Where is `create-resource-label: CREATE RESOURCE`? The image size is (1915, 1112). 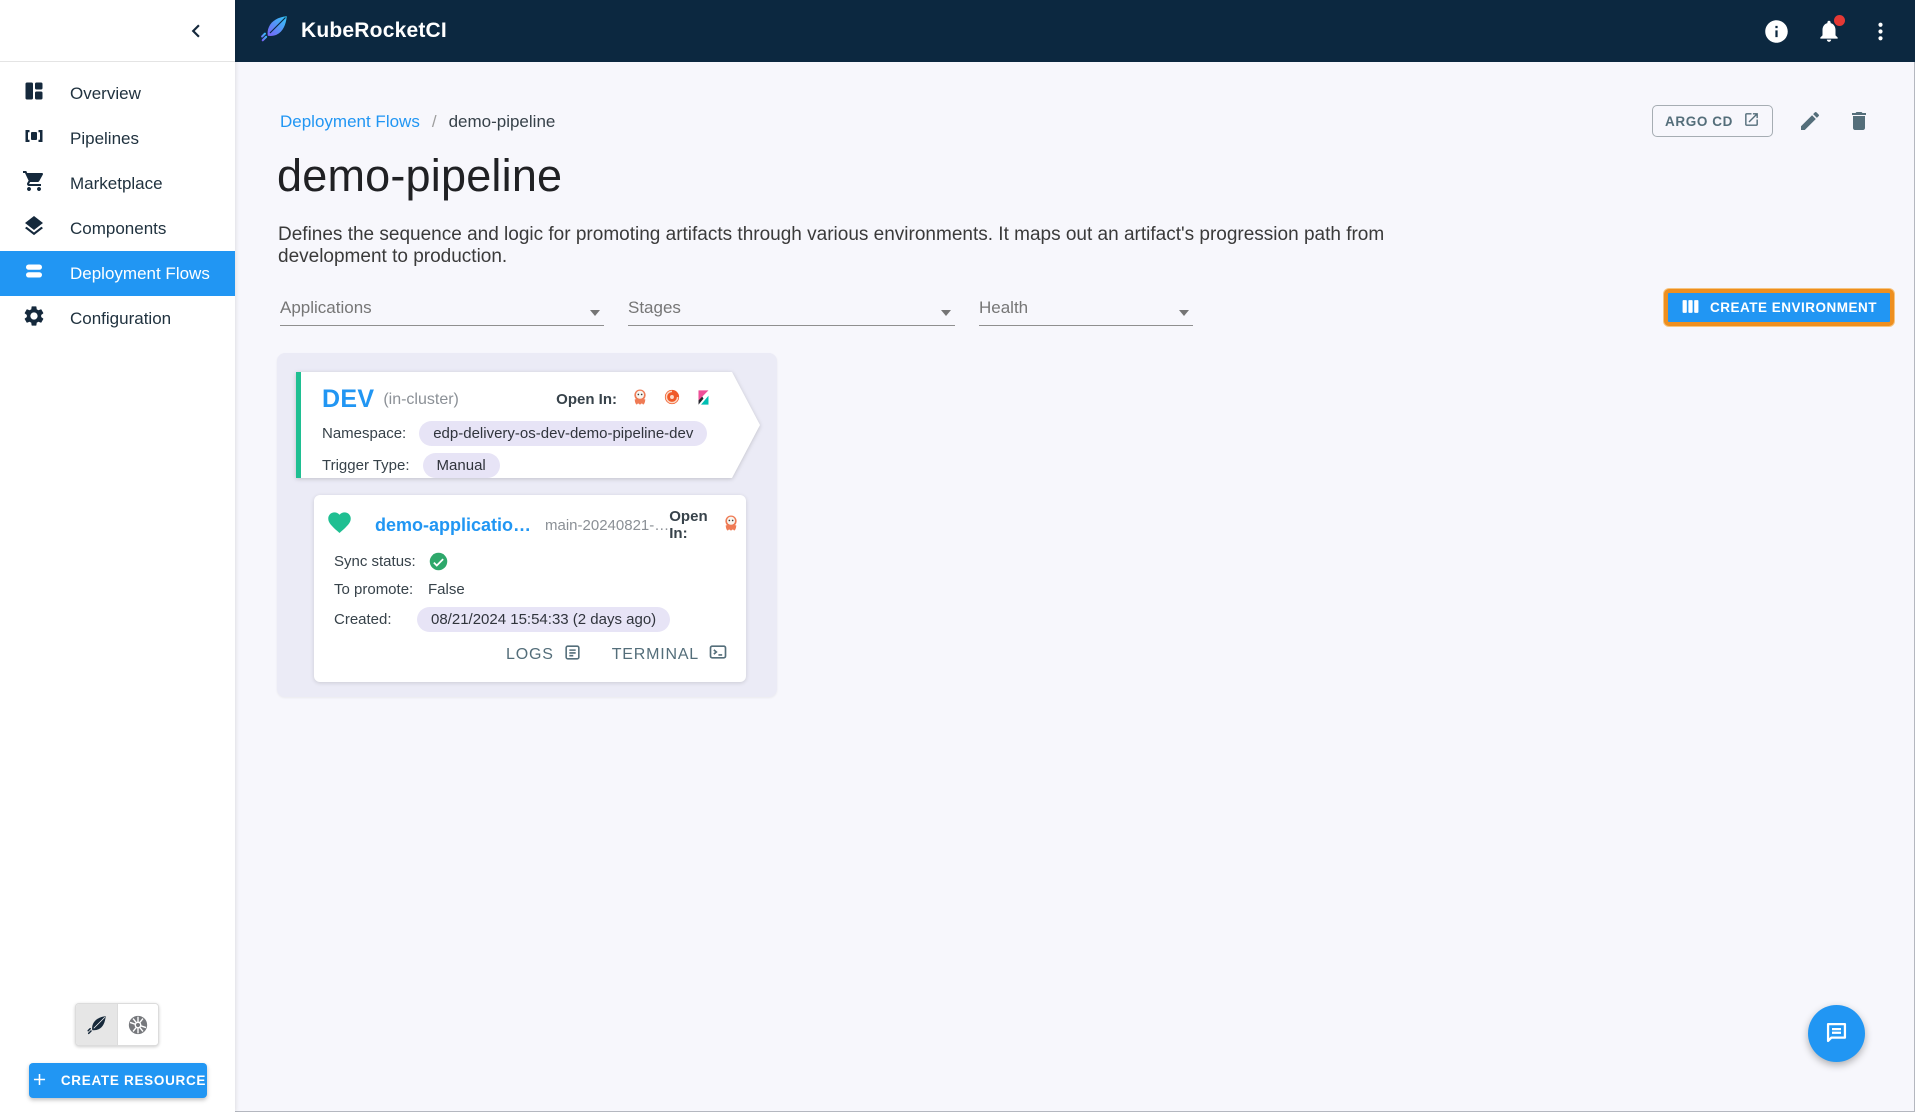 create-resource-label: CREATE RESOURCE is located at coordinates (133, 1080).